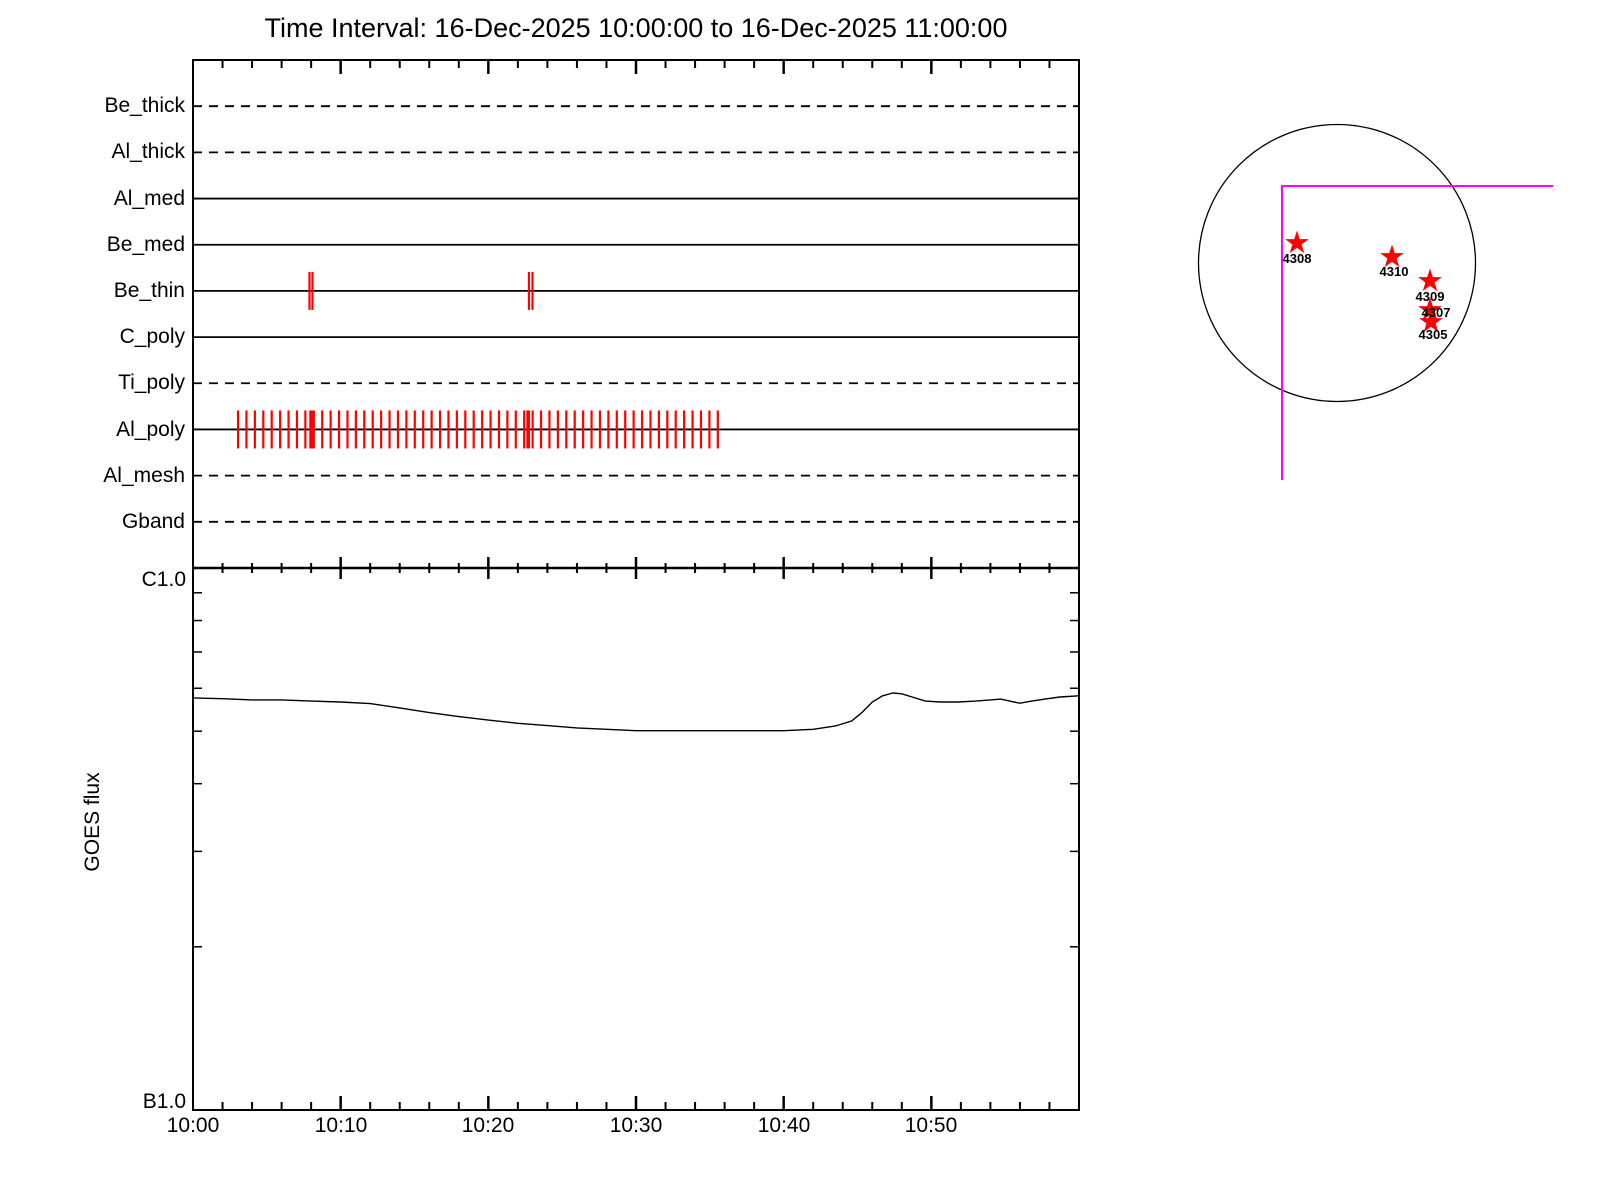 This screenshot has width=1600, height=1200. Describe the element at coordinates (488, 1125) in the screenshot. I see `time-tick-1020: 10:20` at that location.